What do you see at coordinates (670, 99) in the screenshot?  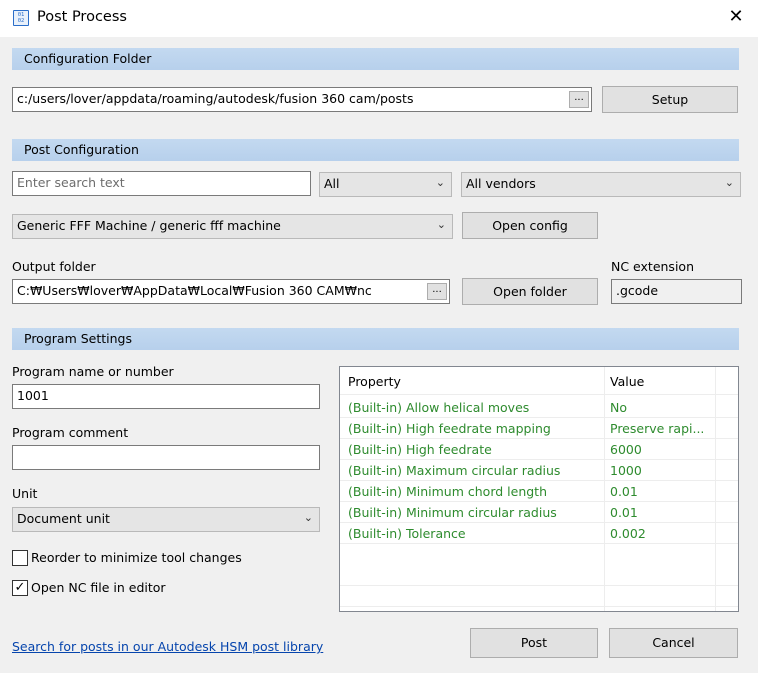 I see `setup-button: Setup` at bounding box center [670, 99].